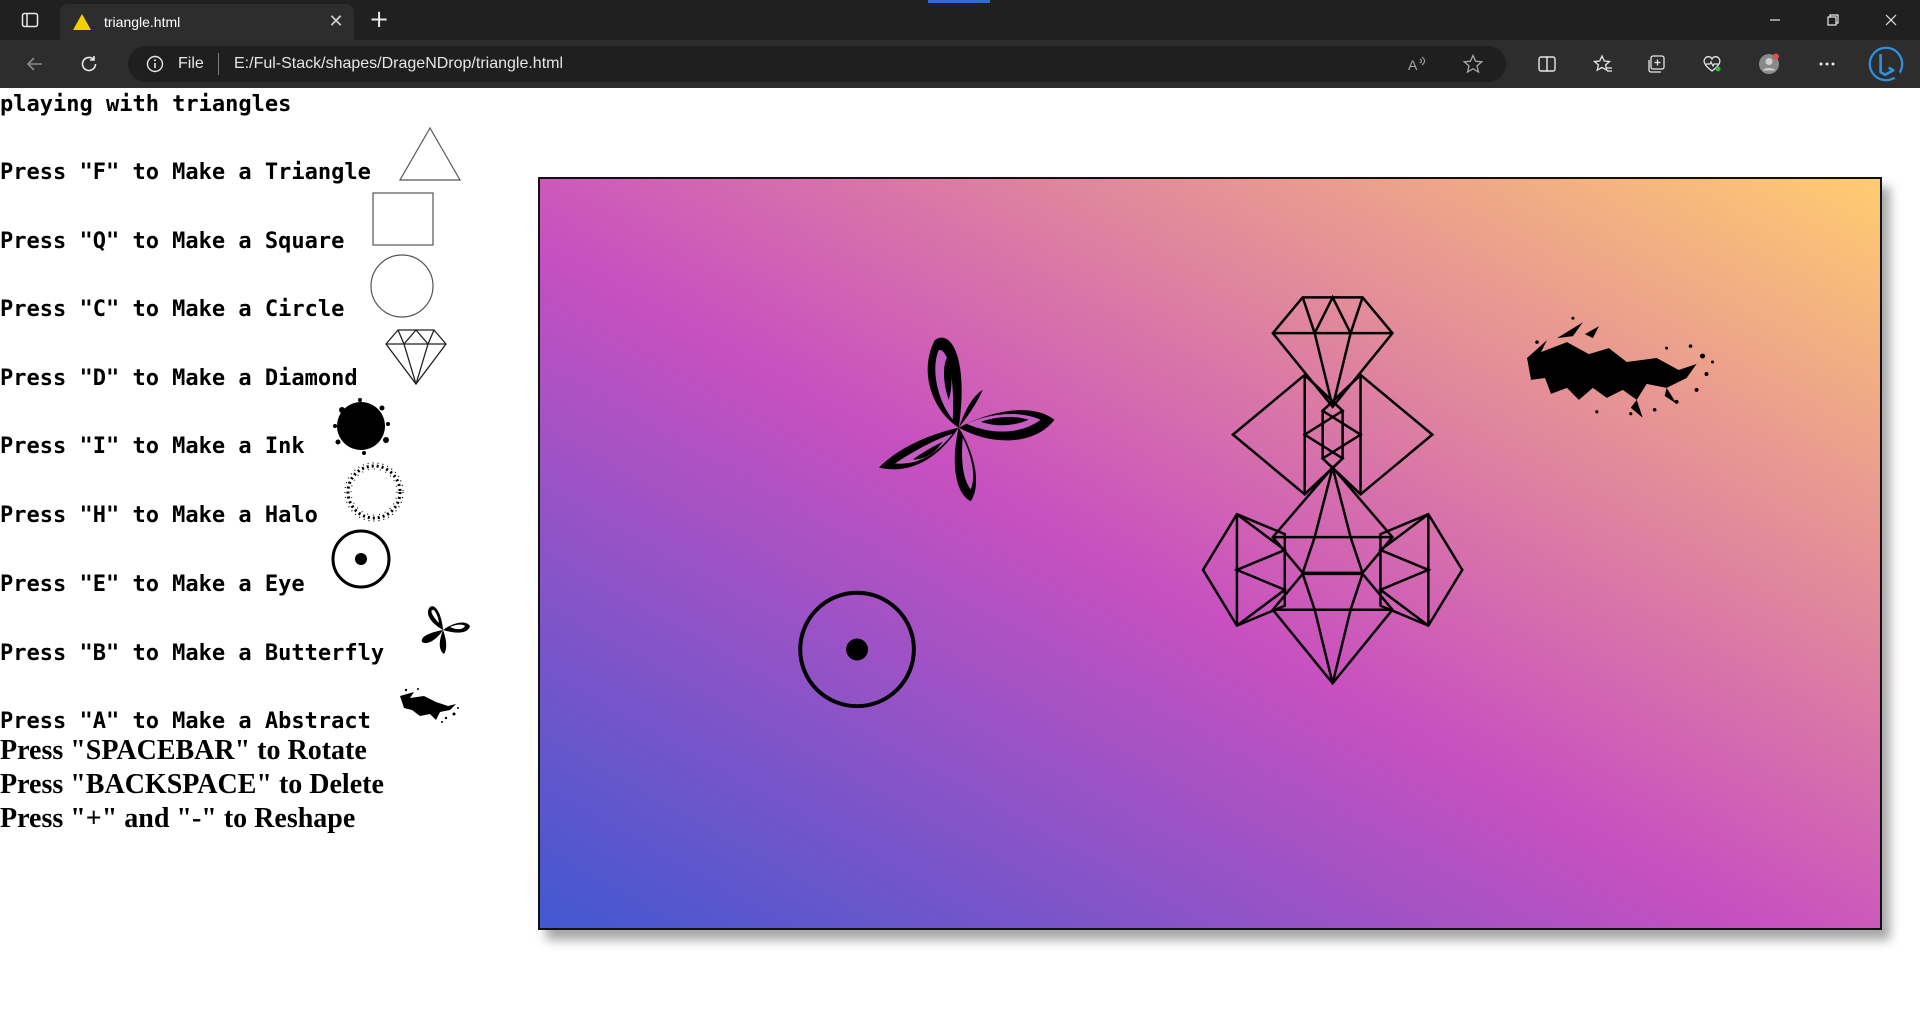 The width and height of the screenshot is (1920, 1030). I want to click on more-options-icon, so click(1827, 64).